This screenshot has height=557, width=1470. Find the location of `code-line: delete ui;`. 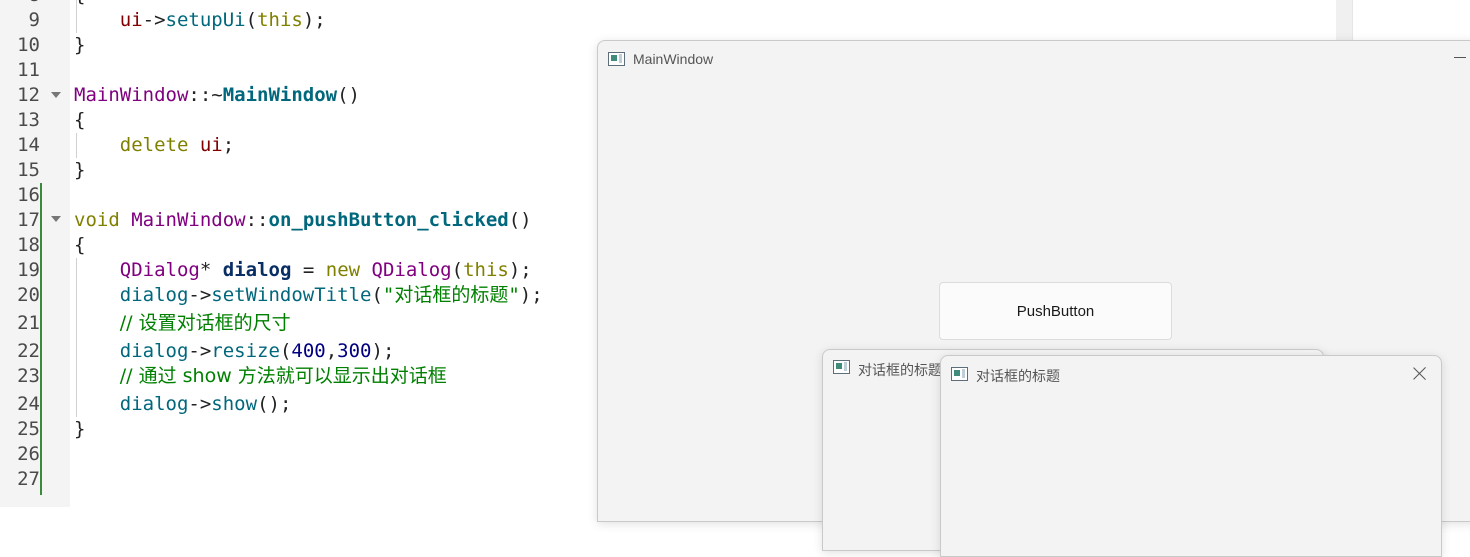

code-line: delete ui; is located at coordinates (177, 145).